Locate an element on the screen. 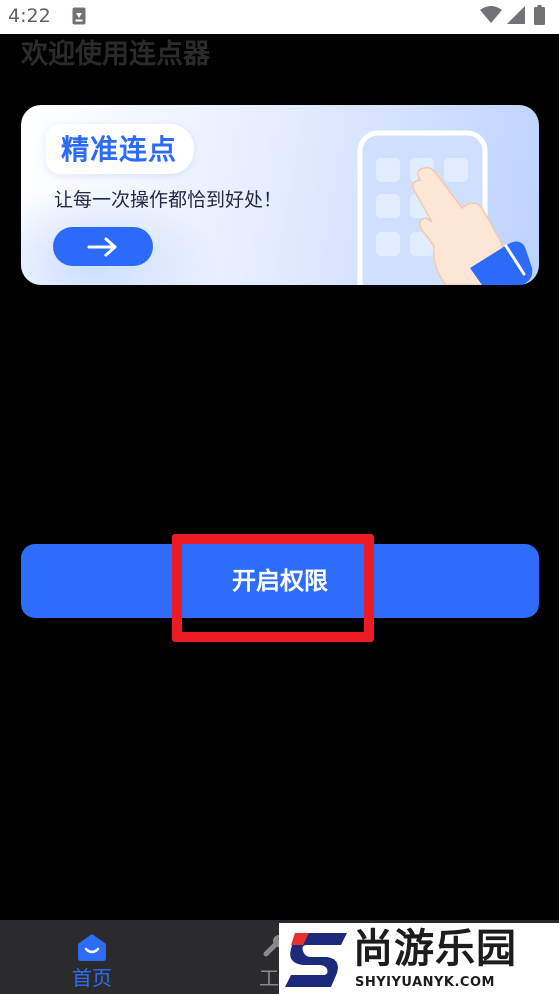  banner-arrow-button is located at coordinates (103, 246).